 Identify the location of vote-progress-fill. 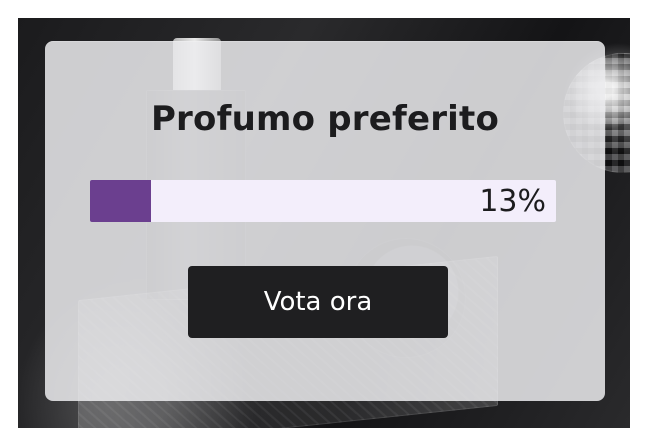
(120, 201).